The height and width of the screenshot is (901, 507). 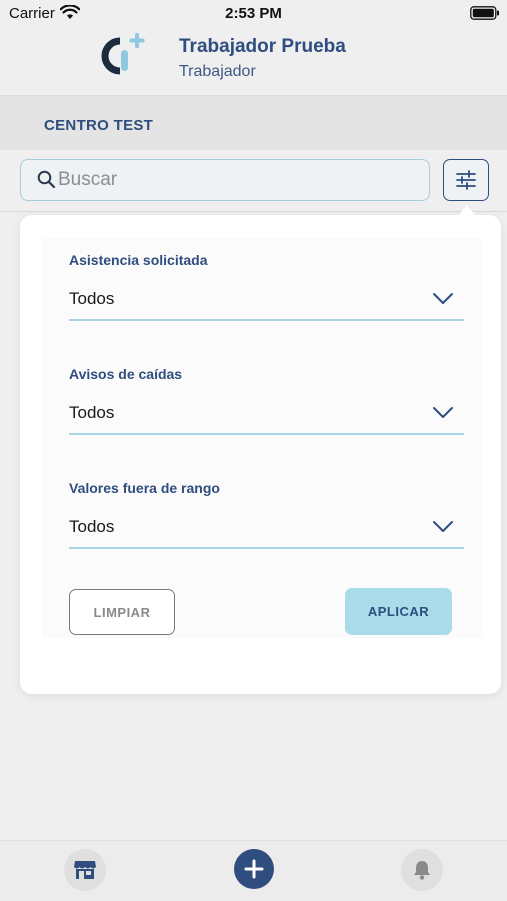 What do you see at coordinates (253, 13) in the screenshot?
I see `status-time: 2:53 PM` at bounding box center [253, 13].